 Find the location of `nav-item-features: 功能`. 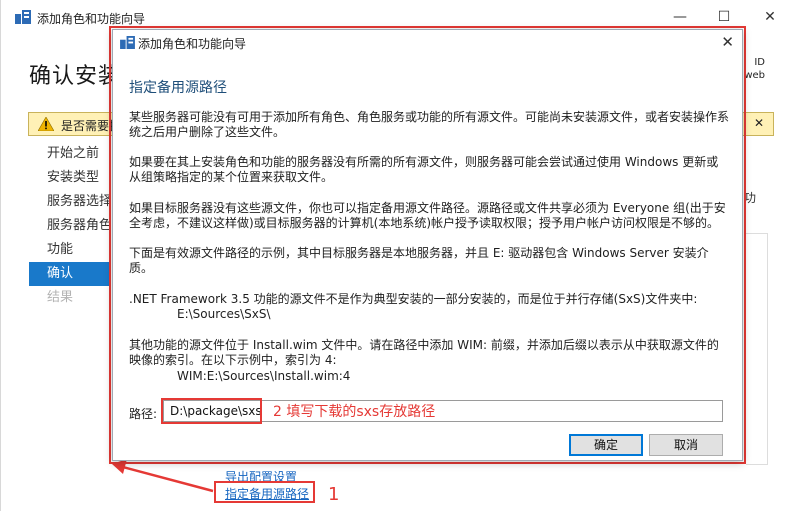

nav-item-features: 功能 is located at coordinates (70, 250).